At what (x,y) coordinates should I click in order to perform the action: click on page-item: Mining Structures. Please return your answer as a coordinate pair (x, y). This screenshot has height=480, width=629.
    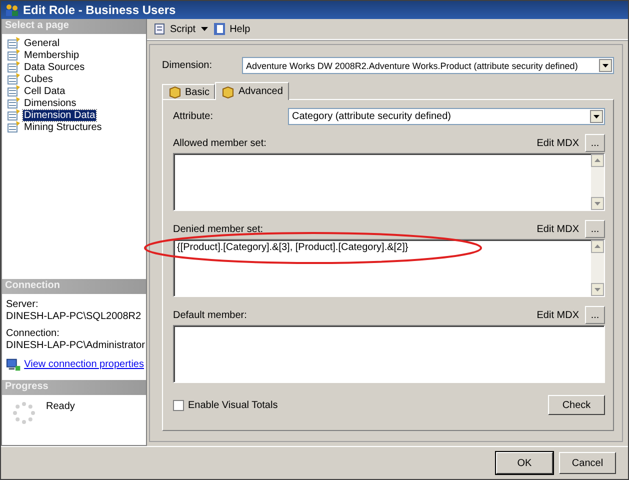
    Looking at the image, I should click on (63, 127).